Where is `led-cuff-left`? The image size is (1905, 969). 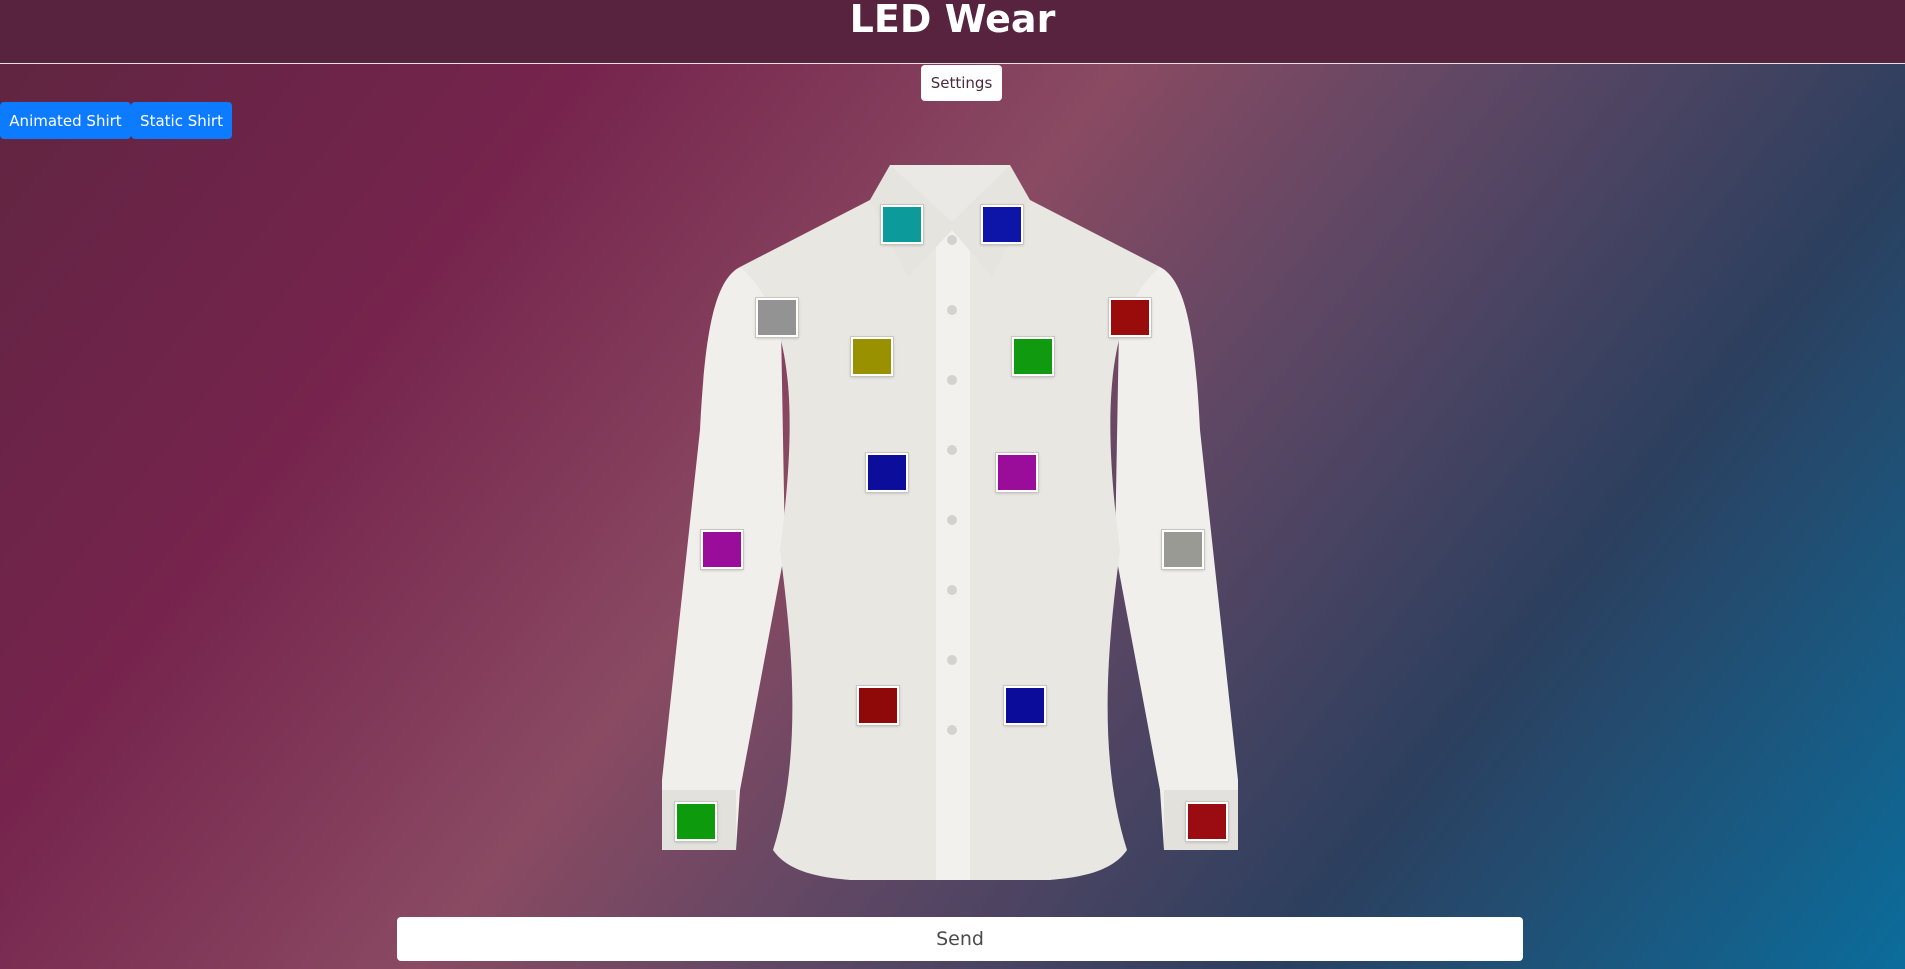 led-cuff-left is located at coordinates (696, 821).